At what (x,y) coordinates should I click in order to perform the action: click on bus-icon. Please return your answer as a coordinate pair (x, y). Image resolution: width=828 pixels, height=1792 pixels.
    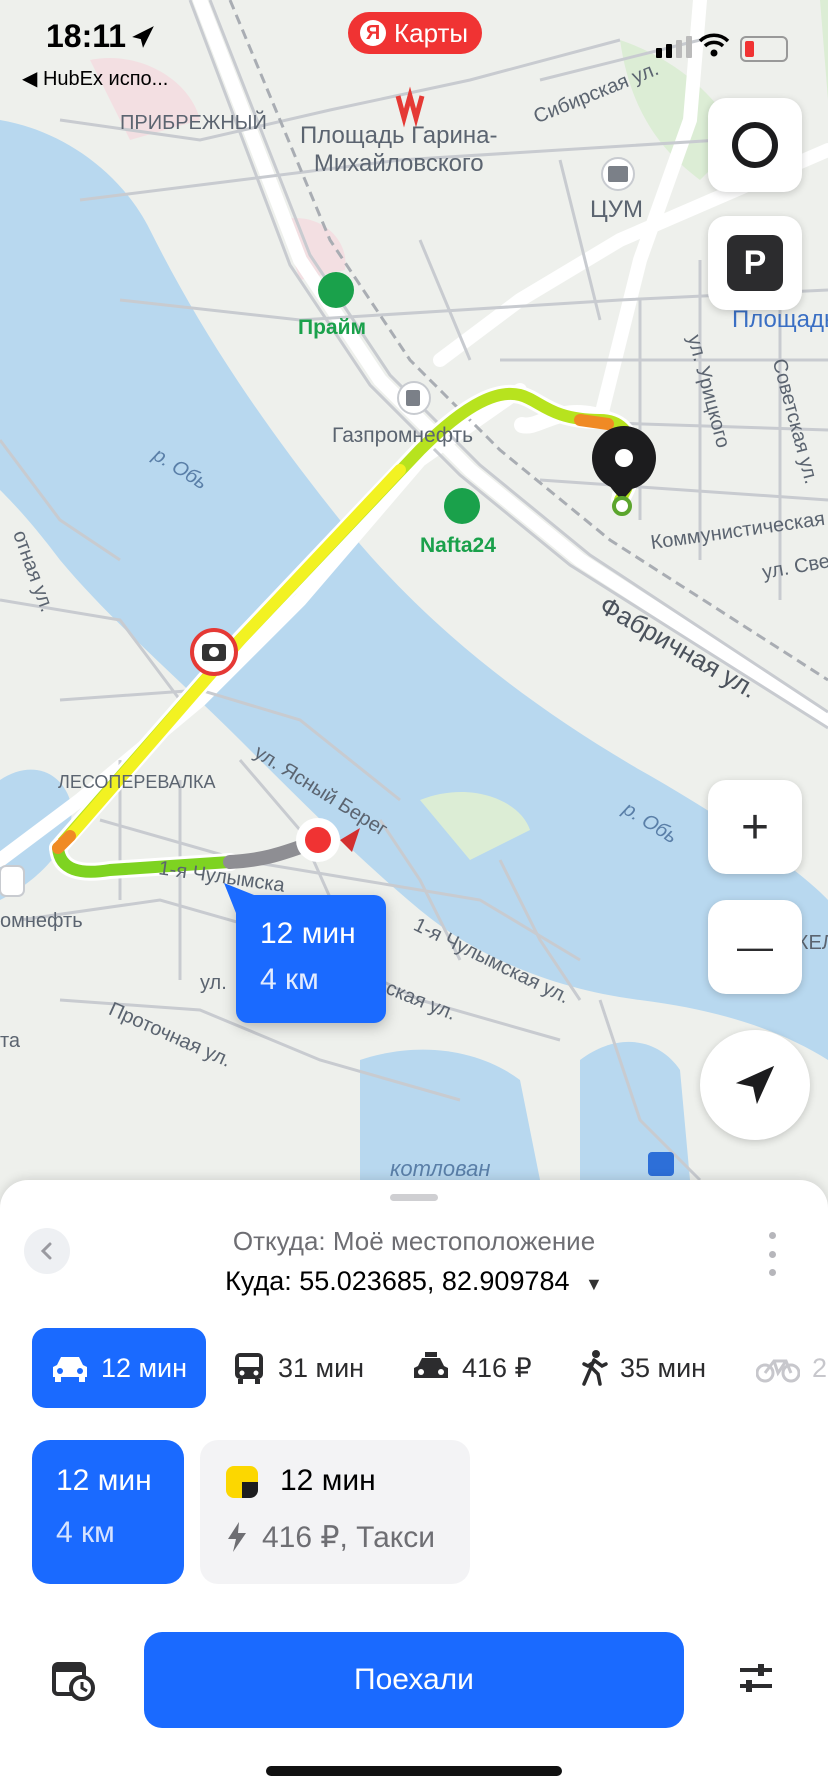
    Looking at the image, I should click on (249, 1368).